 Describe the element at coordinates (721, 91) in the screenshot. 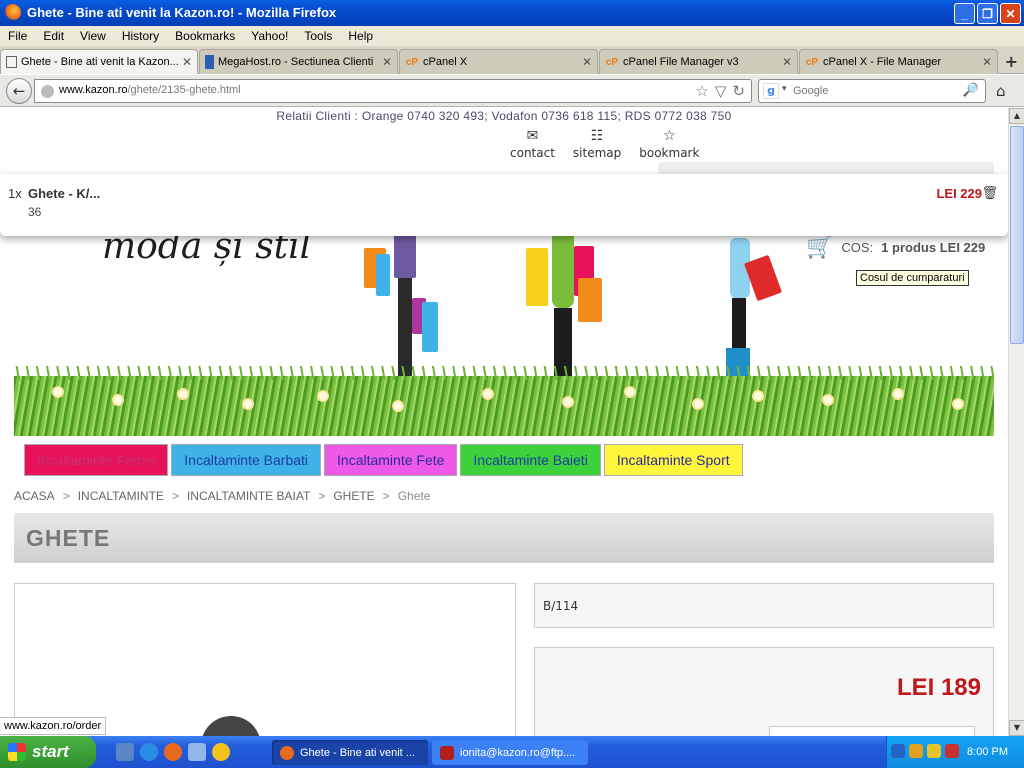

I see `url-dropdown-icon: ▽` at that location.